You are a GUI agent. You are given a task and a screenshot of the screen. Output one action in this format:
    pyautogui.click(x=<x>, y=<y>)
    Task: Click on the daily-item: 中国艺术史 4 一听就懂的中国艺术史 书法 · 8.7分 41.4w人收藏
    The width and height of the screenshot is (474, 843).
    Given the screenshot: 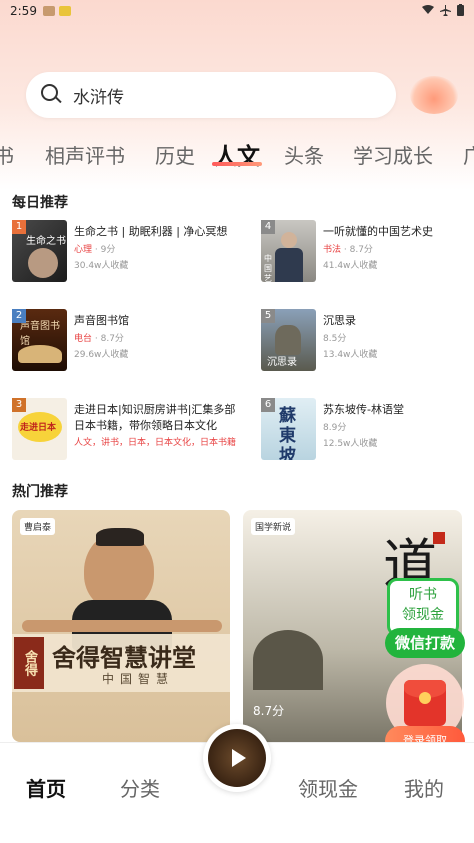 What is the action you would take?
    pyautogui.click(x=367, y=252)
    